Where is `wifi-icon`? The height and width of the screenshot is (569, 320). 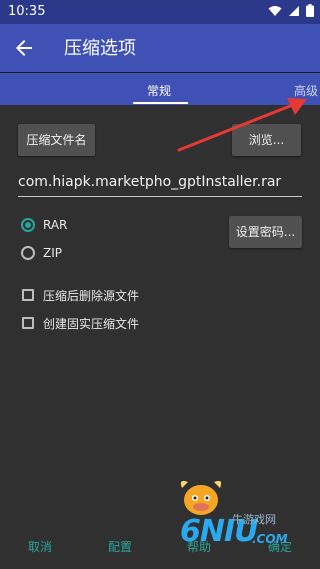
wifi-icon is located at coordinates (275, 10).